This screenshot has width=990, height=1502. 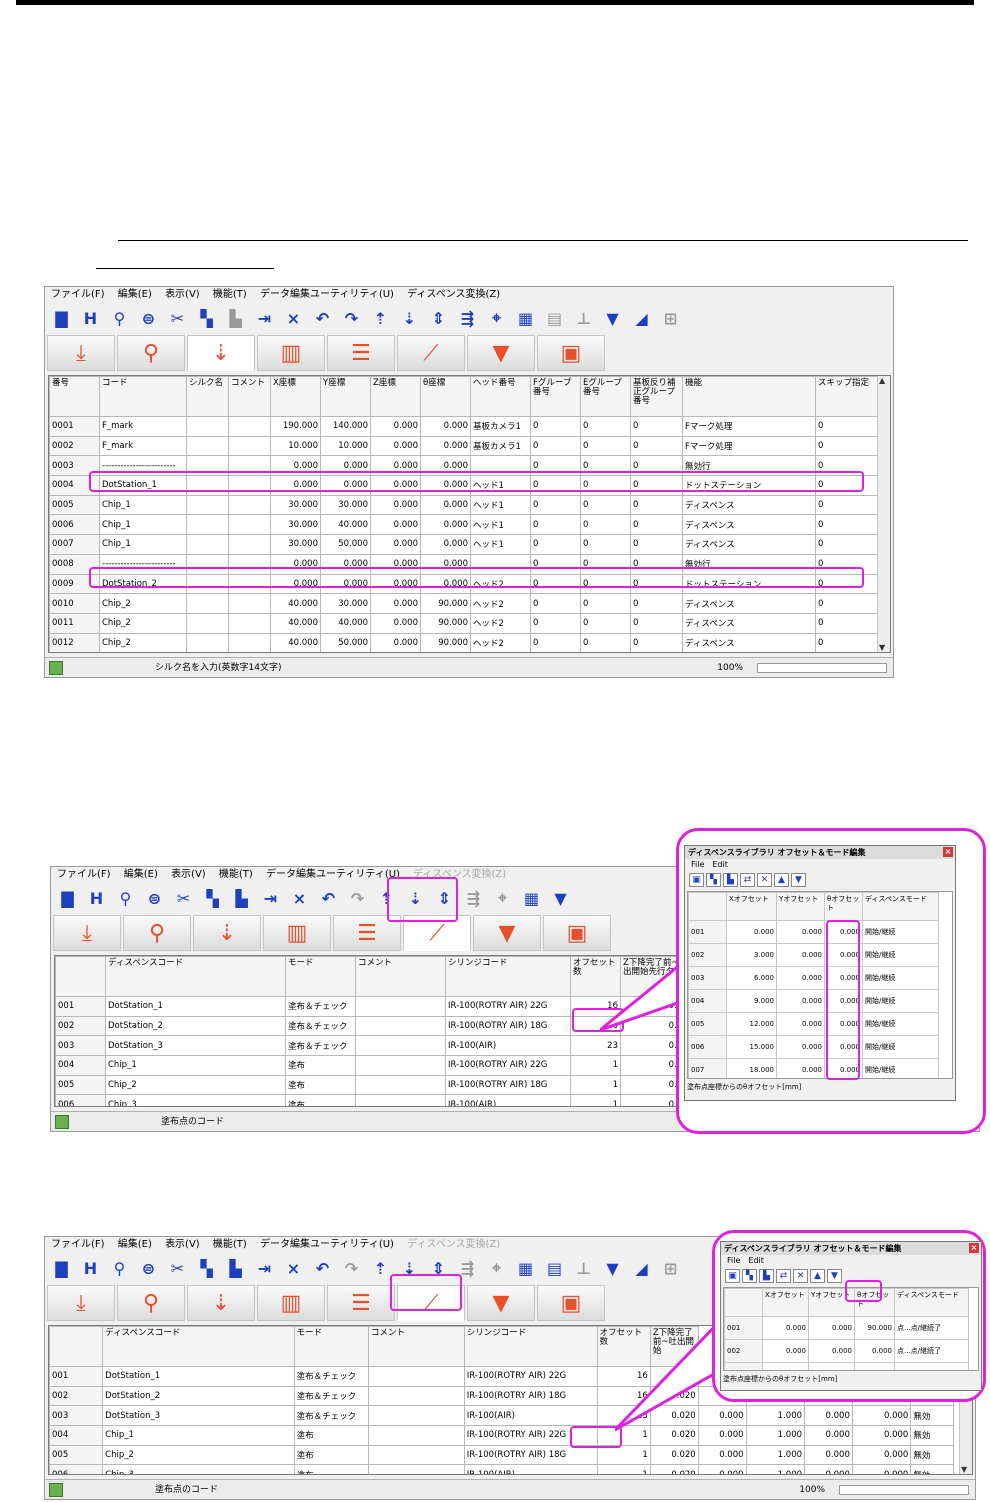 What do you see at coordinates (235, 1268) in the screenshot?
I see `paste-icon: ▙` at bounding box center [235, 1268].